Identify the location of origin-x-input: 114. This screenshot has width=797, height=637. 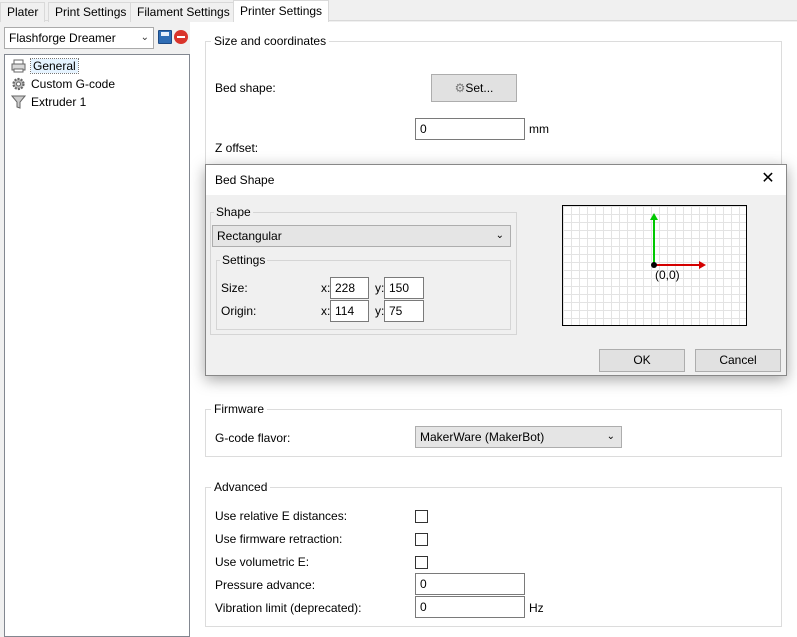
(349, 311).